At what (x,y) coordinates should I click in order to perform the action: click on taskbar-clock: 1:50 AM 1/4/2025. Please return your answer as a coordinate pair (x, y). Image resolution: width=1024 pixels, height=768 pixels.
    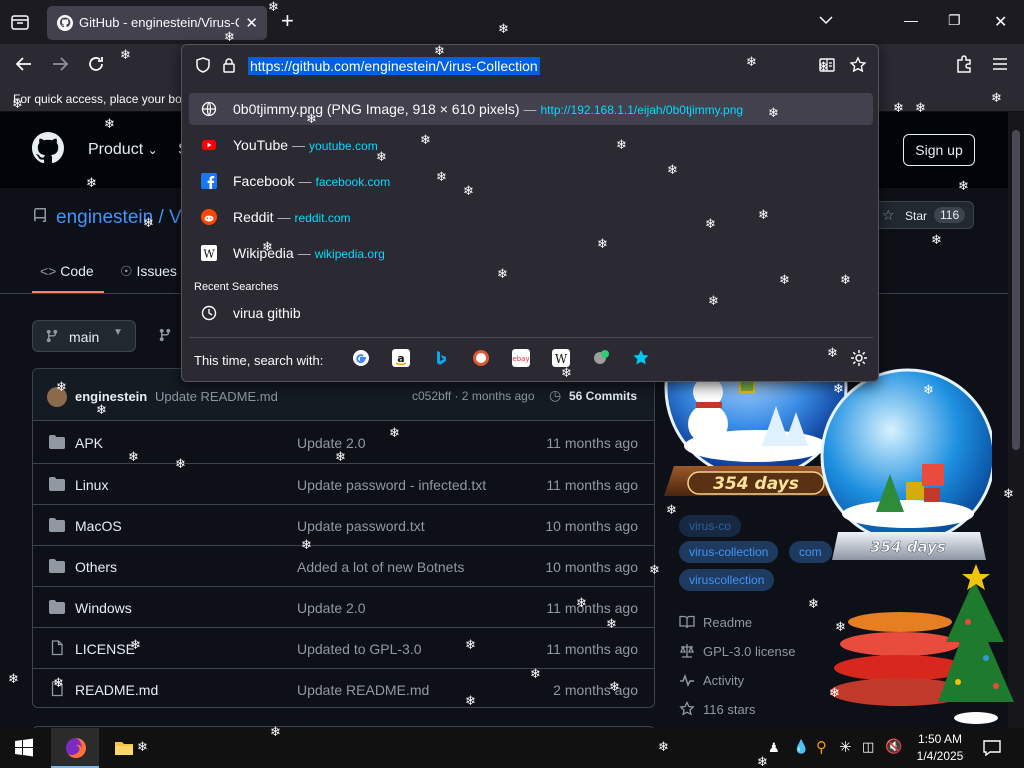
    Looking at the image, I should click on (940, 748).